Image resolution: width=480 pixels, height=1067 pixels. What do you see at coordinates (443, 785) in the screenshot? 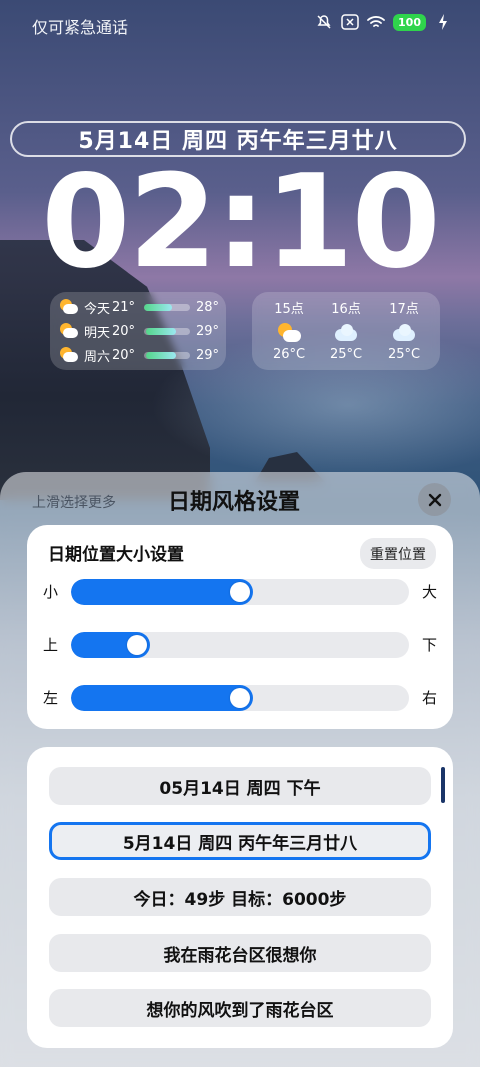
I see `list-scrollbar` at bounding box center [443, 785].